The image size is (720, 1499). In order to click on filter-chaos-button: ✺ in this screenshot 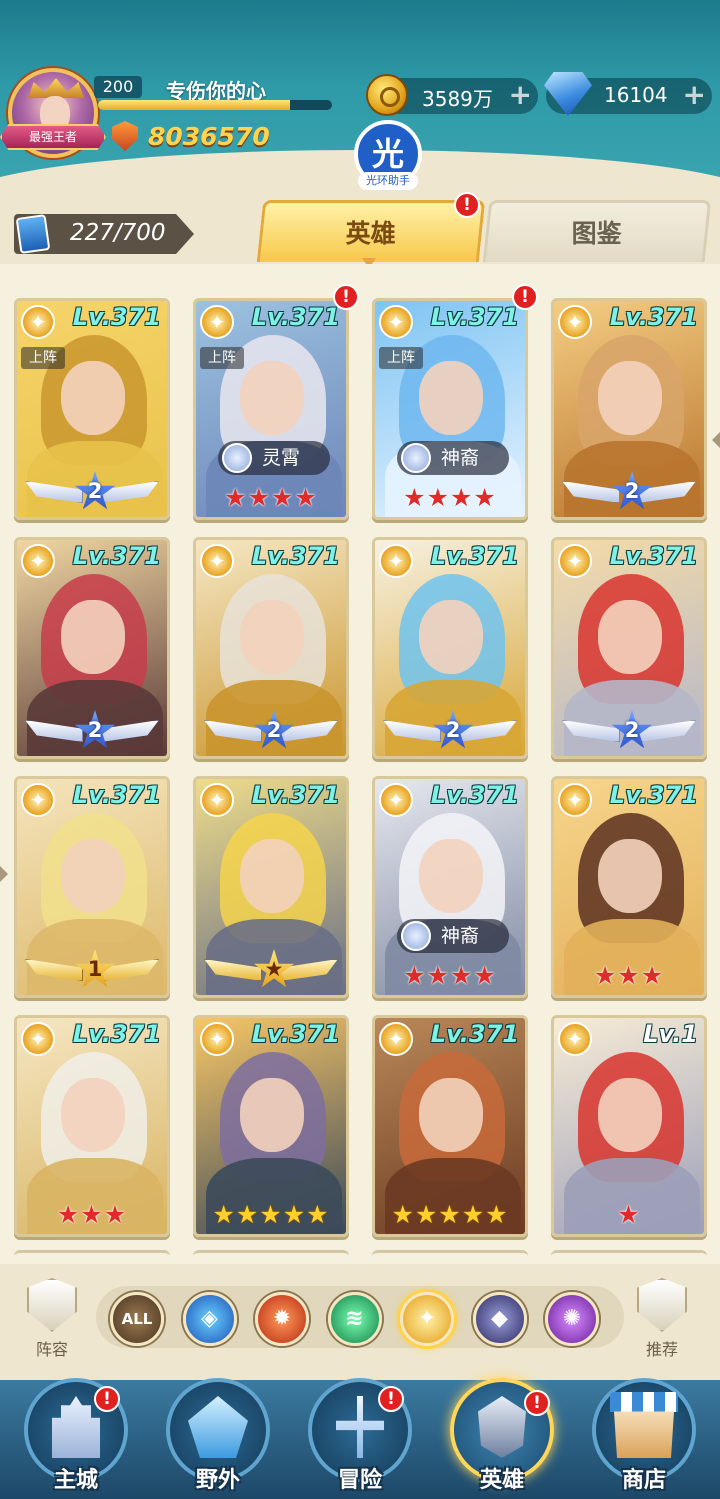, I will do `click(572, 1319)`.